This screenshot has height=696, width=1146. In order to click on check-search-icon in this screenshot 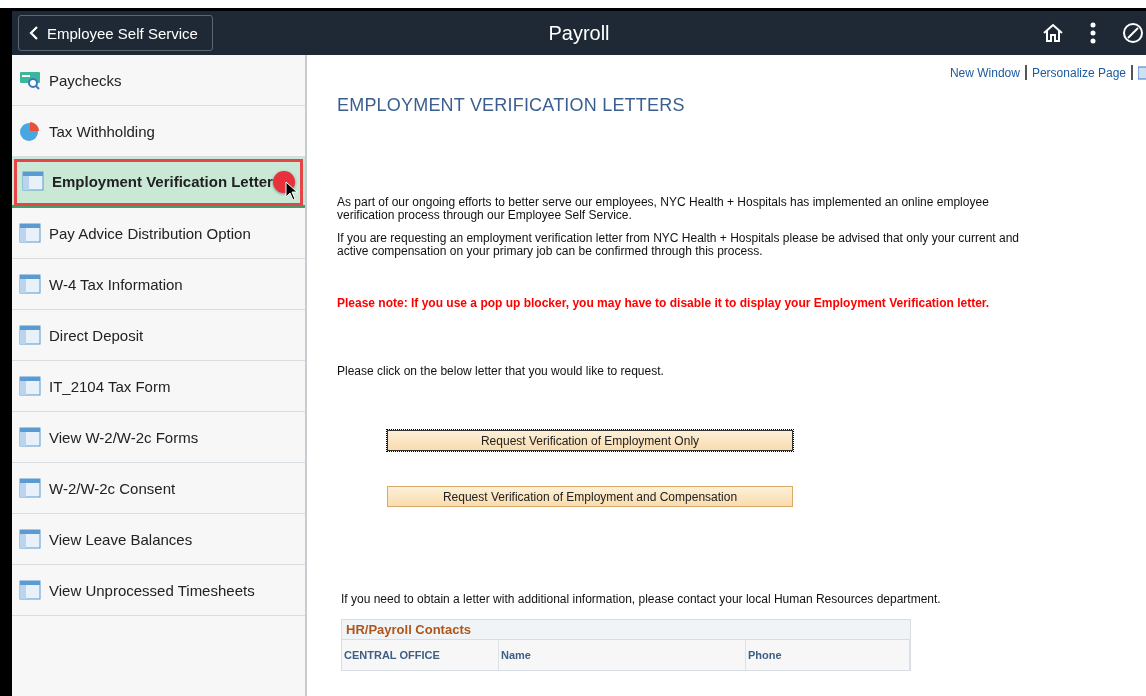, I will do `click(30, 80)`.